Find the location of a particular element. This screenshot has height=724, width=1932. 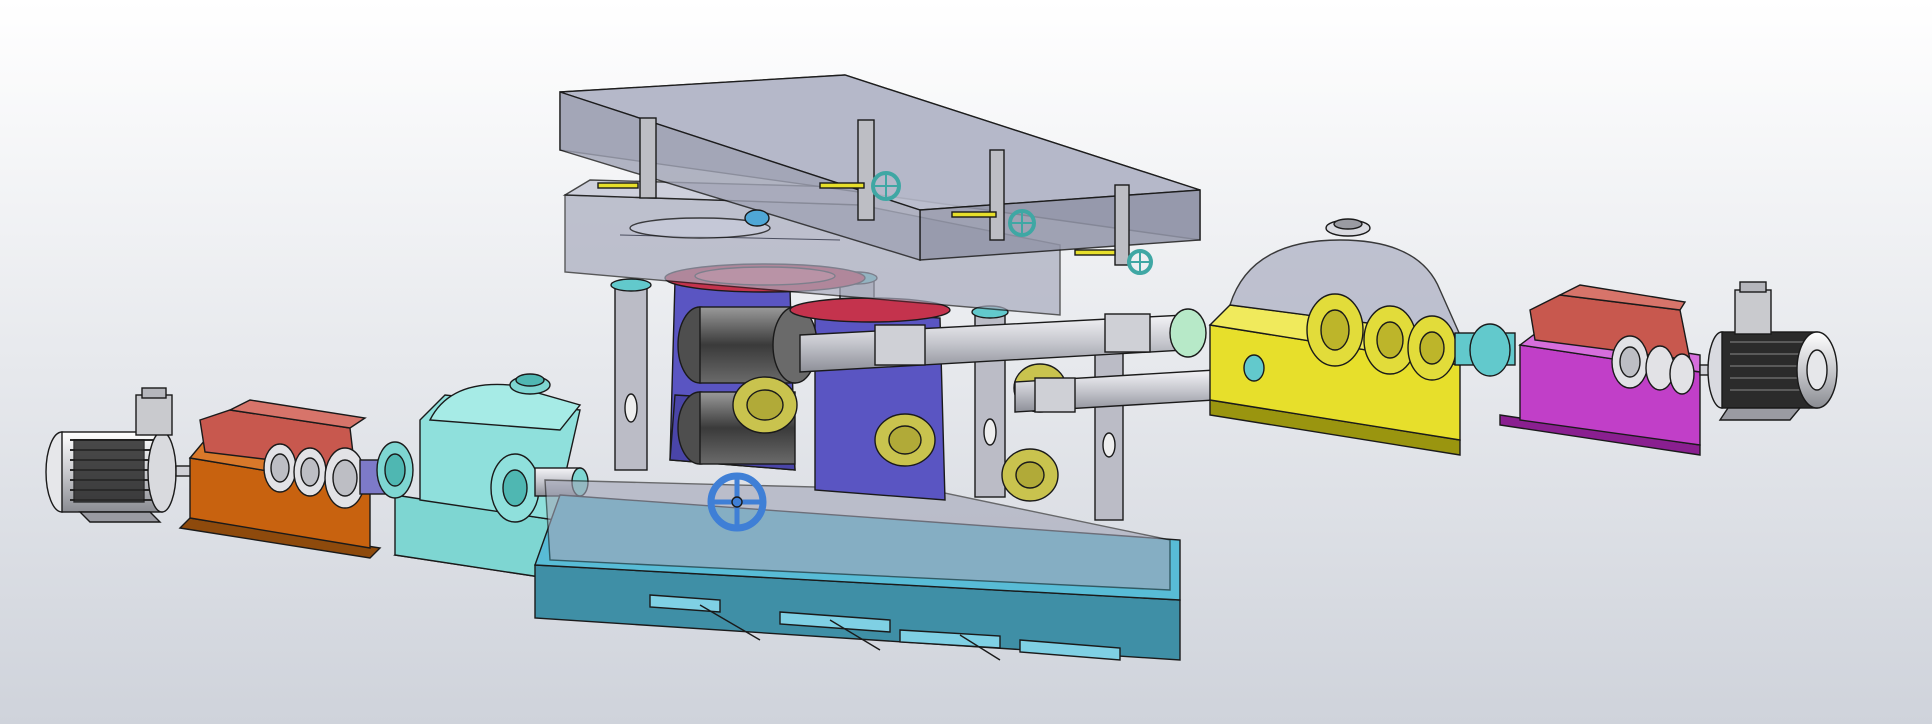

adjust-knob-icon is located at coordinates (757, 218).